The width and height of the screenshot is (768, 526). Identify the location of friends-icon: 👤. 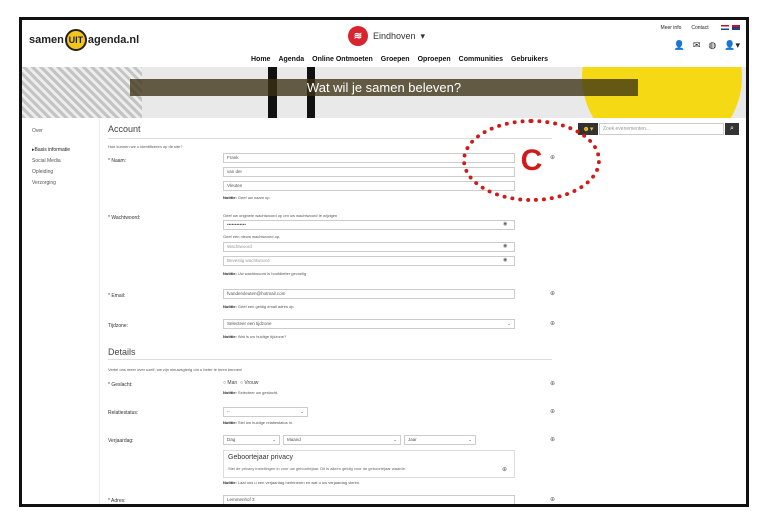
(679, 45).